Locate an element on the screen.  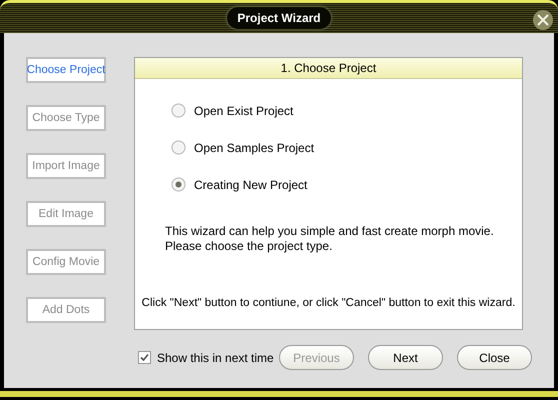
checkbox-label: Show this in next time is located at coordinates (215, 357).